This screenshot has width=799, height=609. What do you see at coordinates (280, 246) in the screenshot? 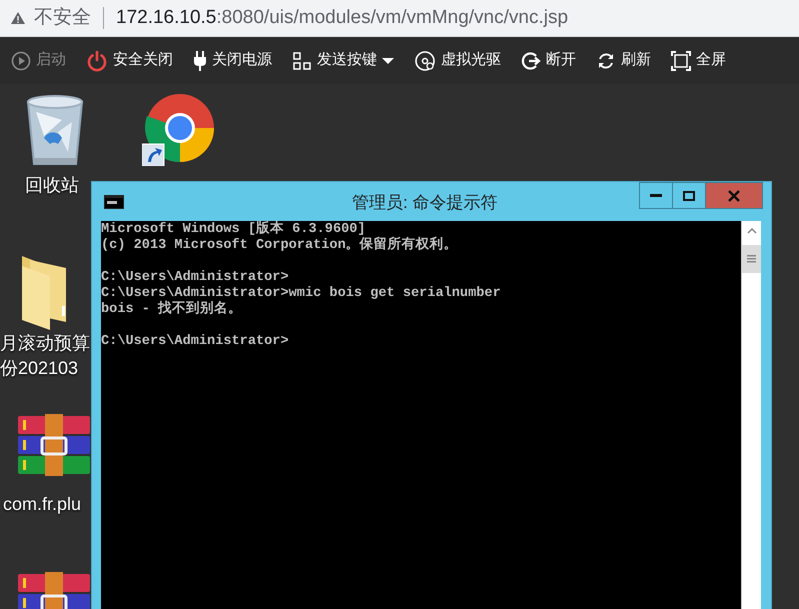
I see `console-line: (c) 2013 Microsoft Corporation。保留所有权利。` at bounding box center [280, 246].